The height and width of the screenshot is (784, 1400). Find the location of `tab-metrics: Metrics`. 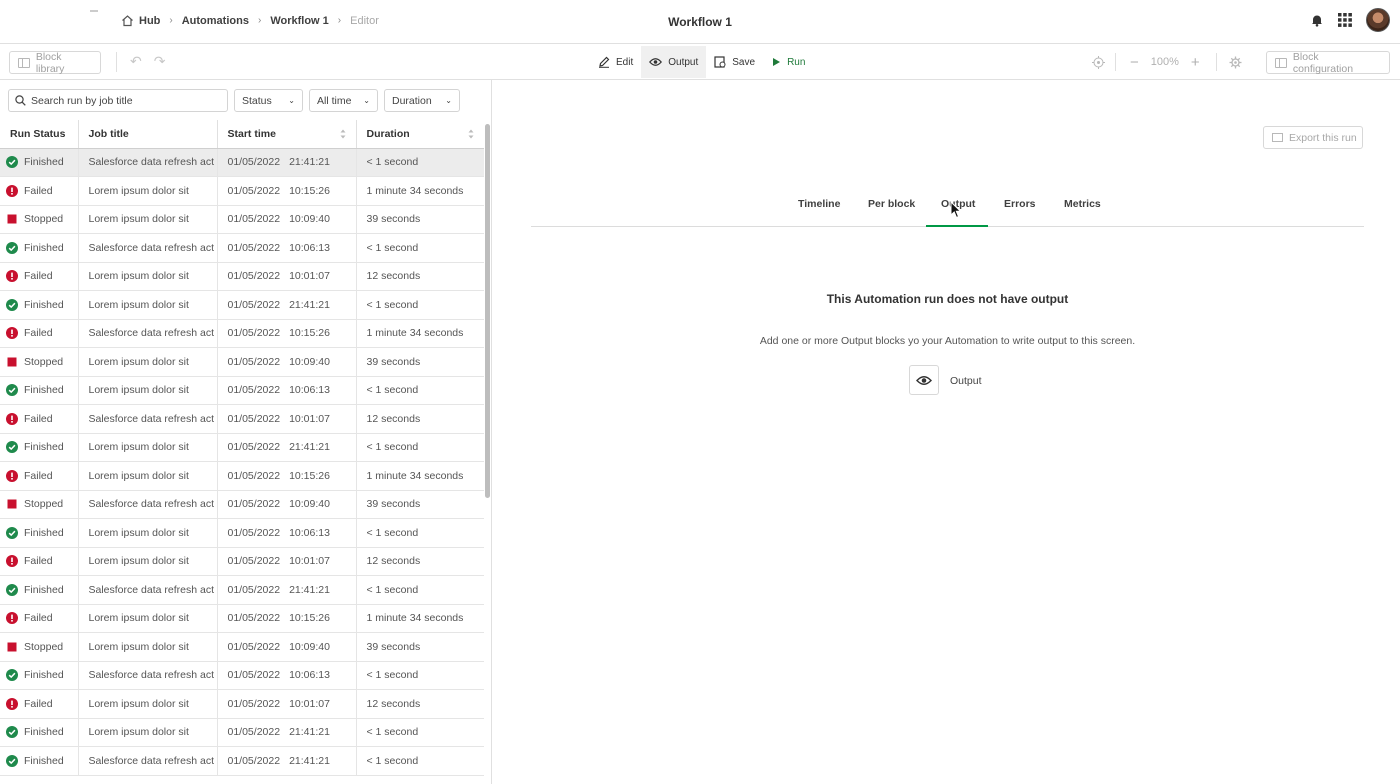

tab-metrics: Metrics is located at coordinates (1082, 204).